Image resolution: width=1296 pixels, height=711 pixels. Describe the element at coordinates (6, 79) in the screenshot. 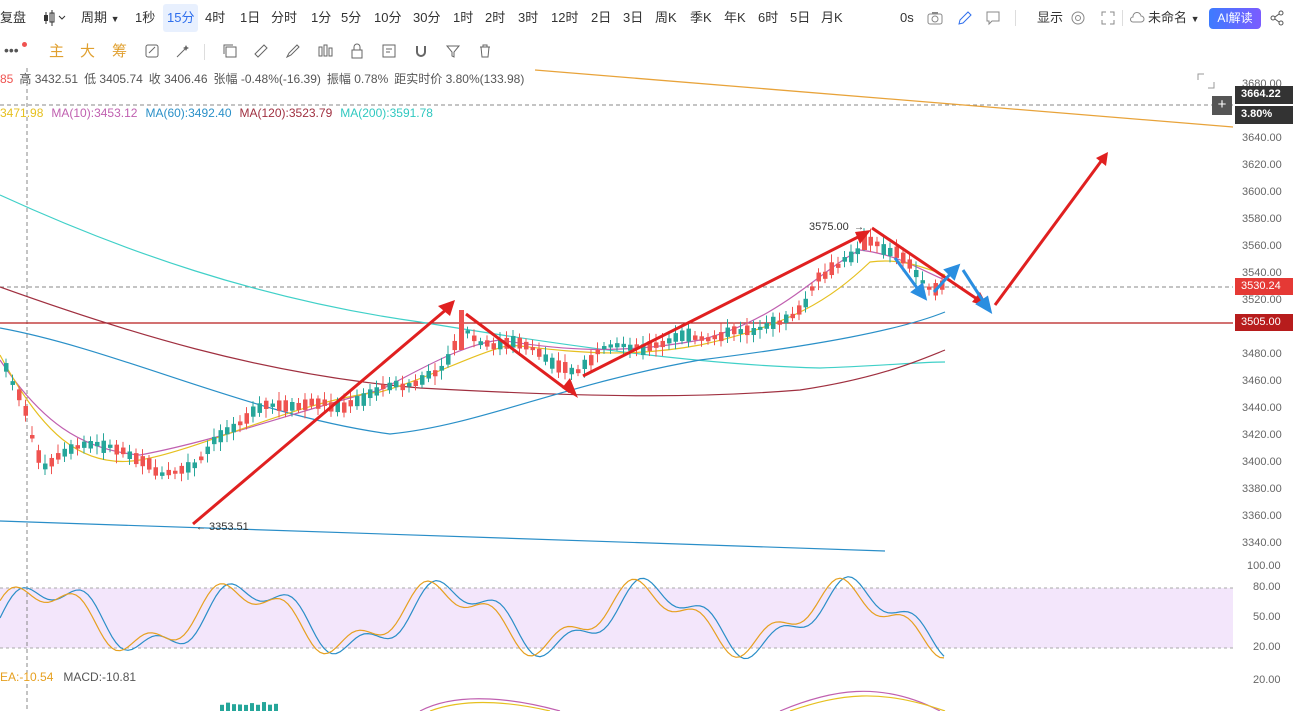

I see `open-value: 85` at that location.